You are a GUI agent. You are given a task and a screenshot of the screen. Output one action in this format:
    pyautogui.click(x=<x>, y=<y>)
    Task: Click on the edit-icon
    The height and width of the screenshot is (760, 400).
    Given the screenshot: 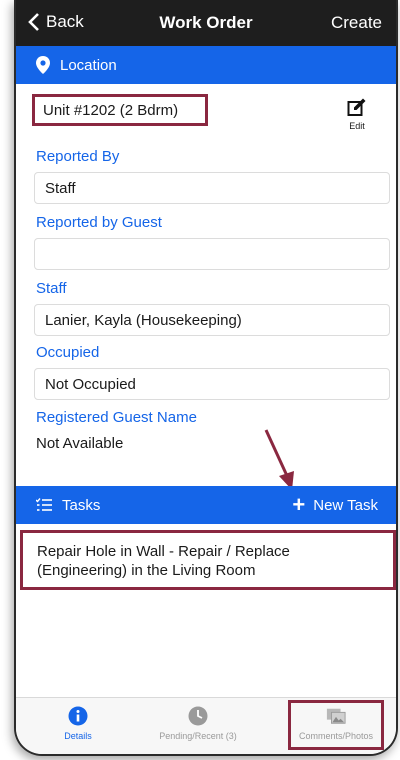 What is the action you would take?
    pyautogui.click(x=356, y=107)
    